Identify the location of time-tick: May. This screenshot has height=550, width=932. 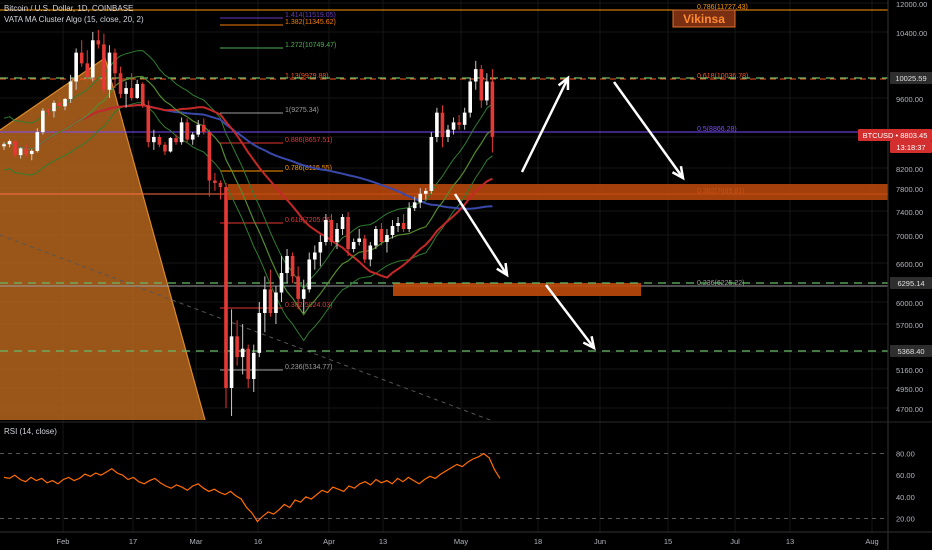
(461, 541).